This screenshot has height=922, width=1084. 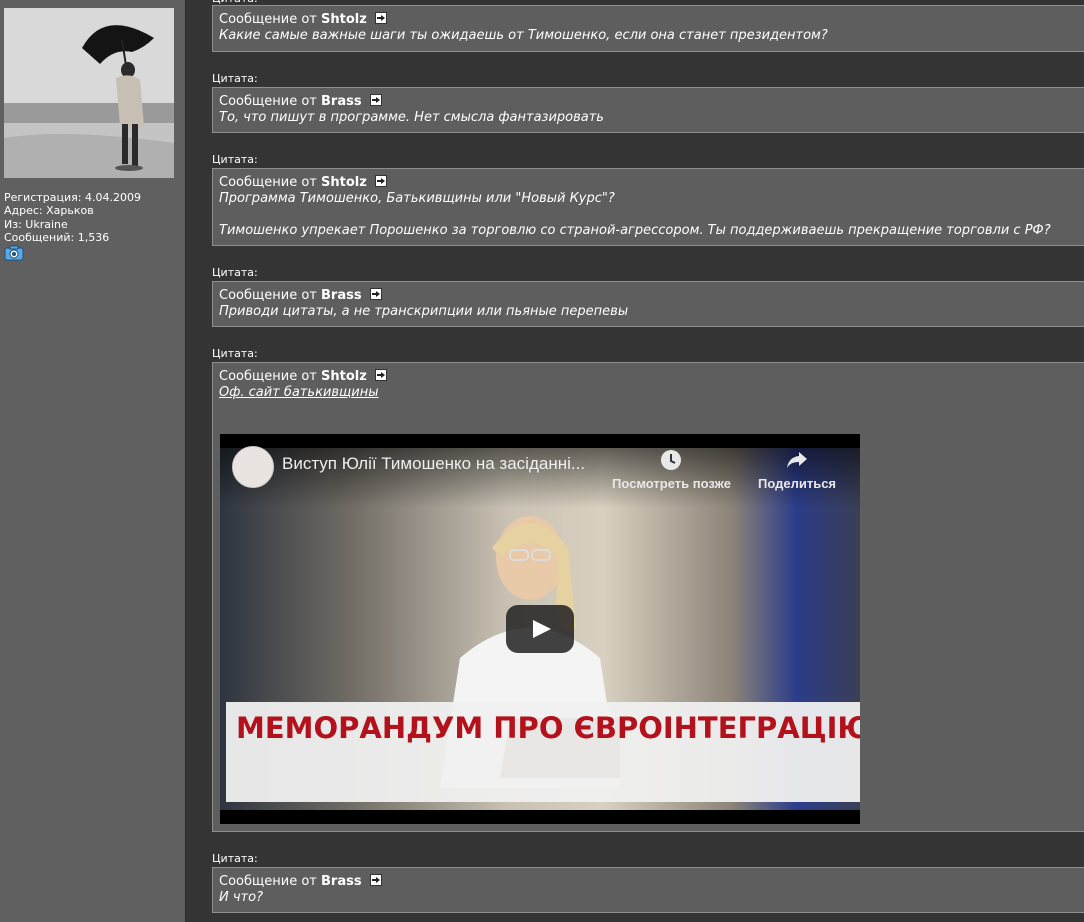 I want to click on user-posts: Сообщений: 1,536, so click(x=57, y=237).